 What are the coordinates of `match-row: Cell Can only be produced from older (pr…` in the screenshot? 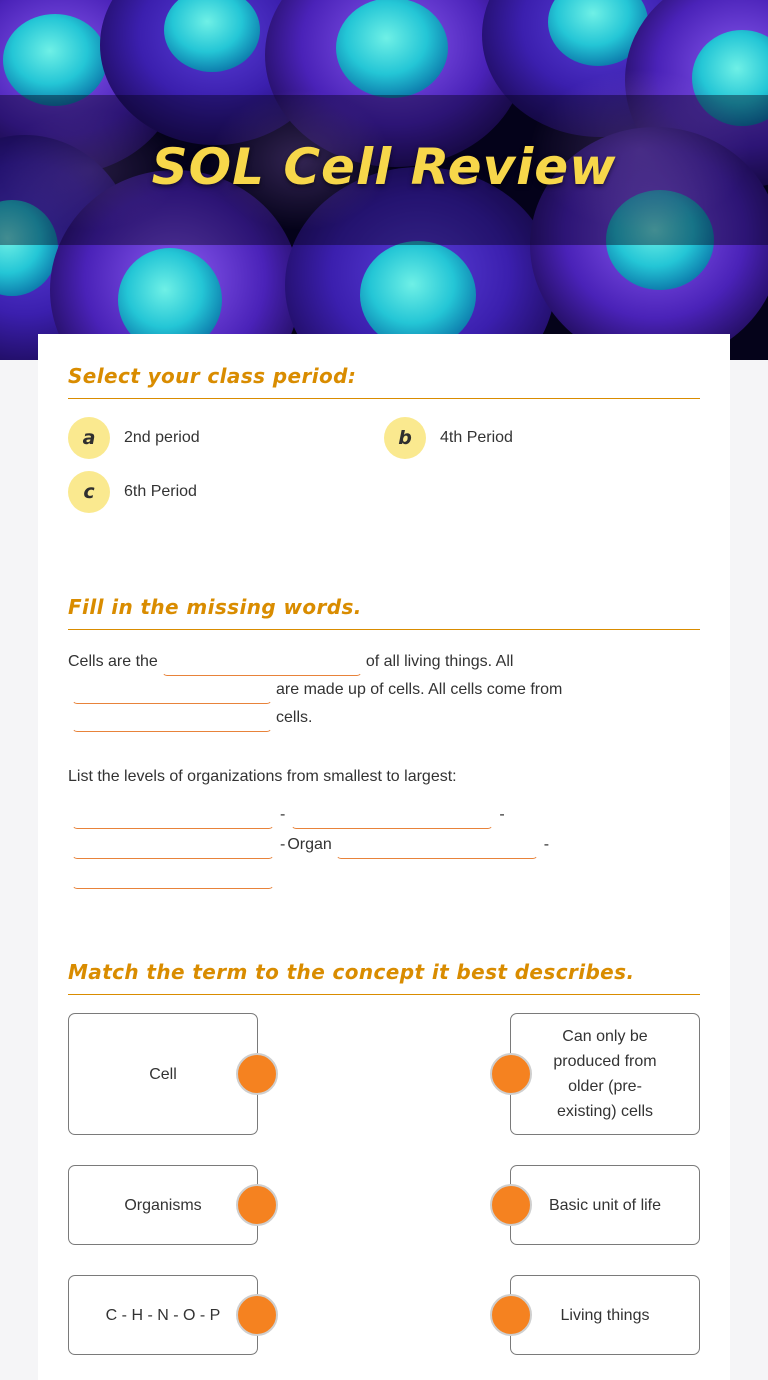 It's located at (384, 1074).